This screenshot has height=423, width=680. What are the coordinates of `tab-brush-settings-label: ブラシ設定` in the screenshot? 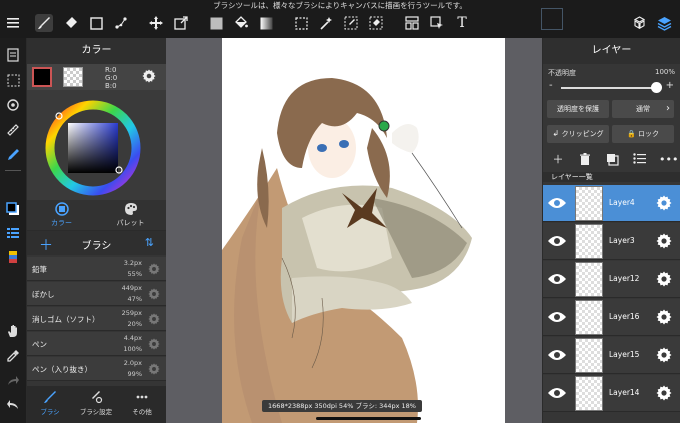 It's located at (96, 412).